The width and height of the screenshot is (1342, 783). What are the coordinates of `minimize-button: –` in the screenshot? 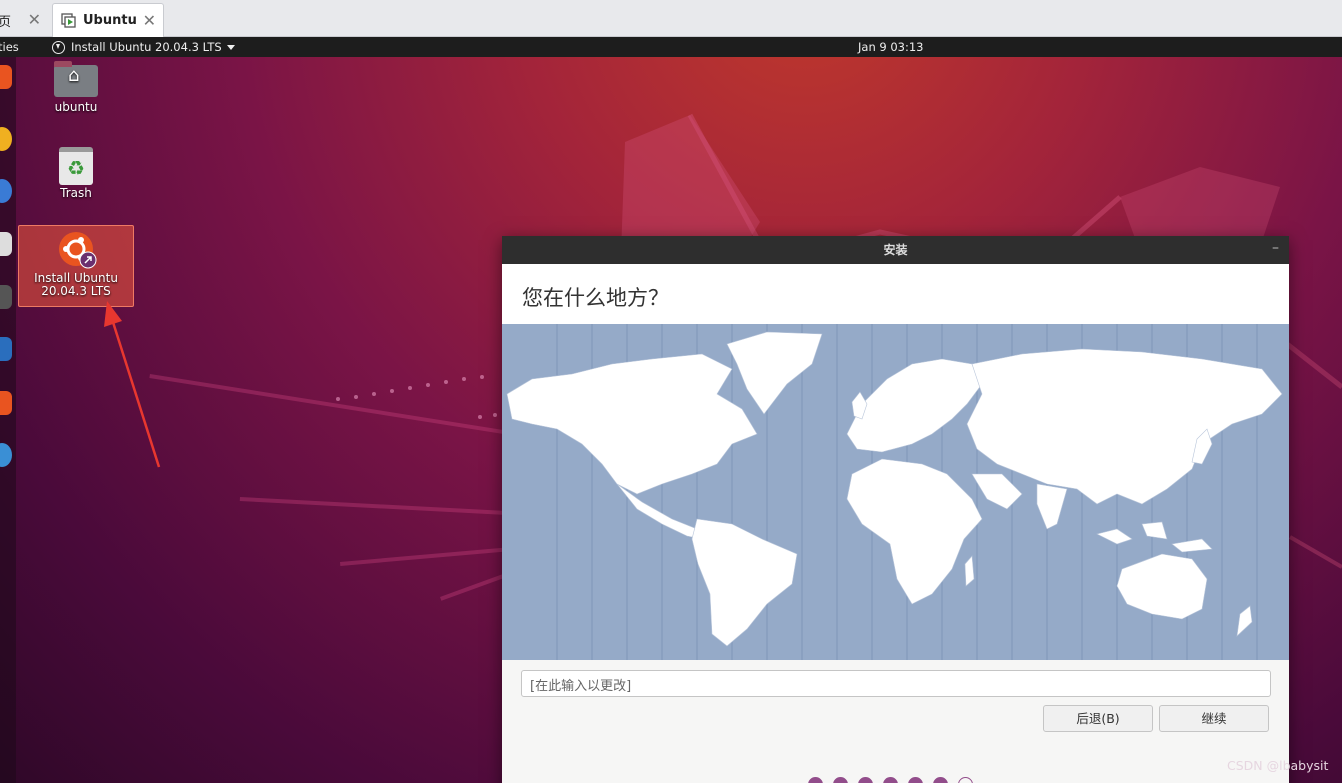 It's located at (1275, 248).